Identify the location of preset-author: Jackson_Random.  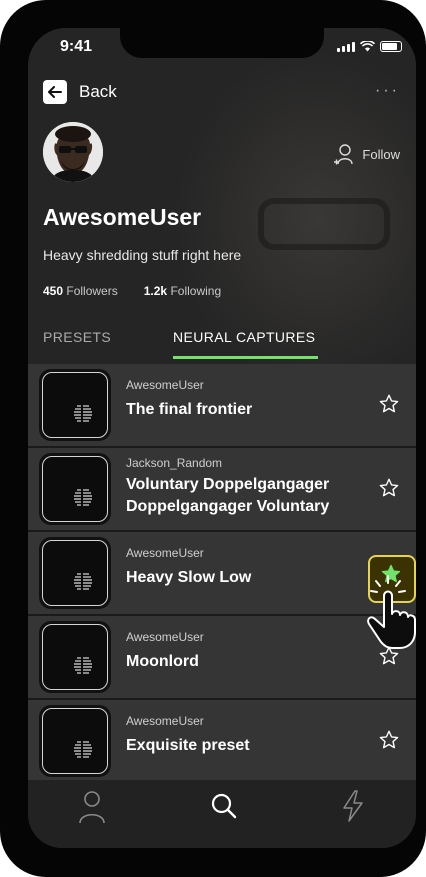
(174, 463).